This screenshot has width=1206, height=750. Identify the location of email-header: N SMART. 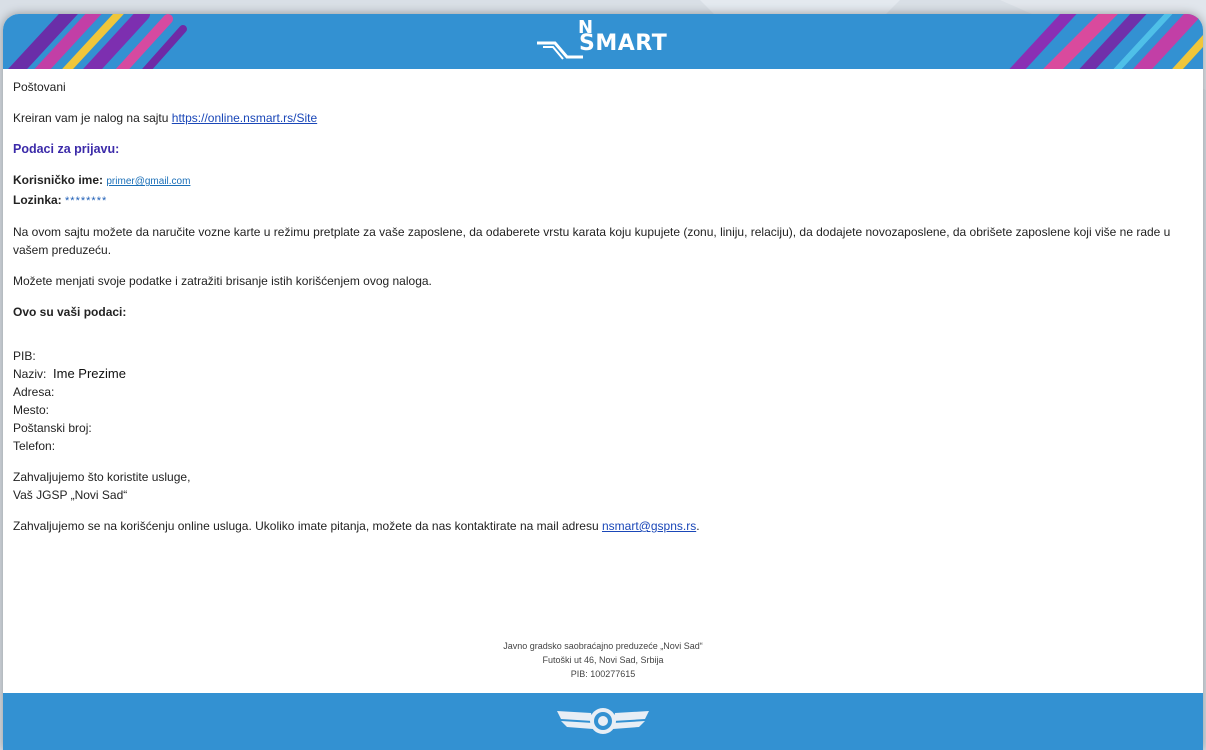
(603, 41).